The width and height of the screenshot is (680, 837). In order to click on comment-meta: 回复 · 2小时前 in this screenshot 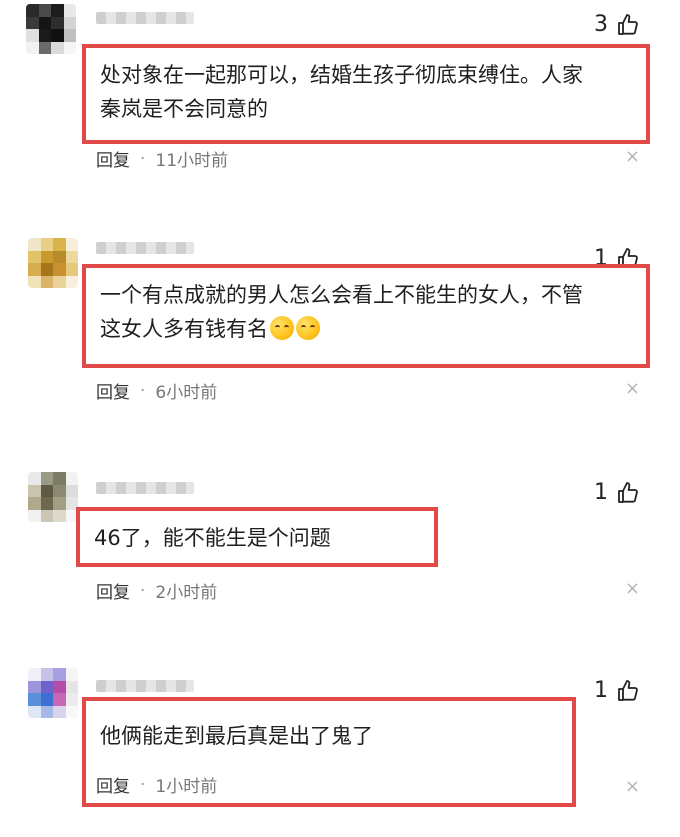, I will do `click(157, 591)`.